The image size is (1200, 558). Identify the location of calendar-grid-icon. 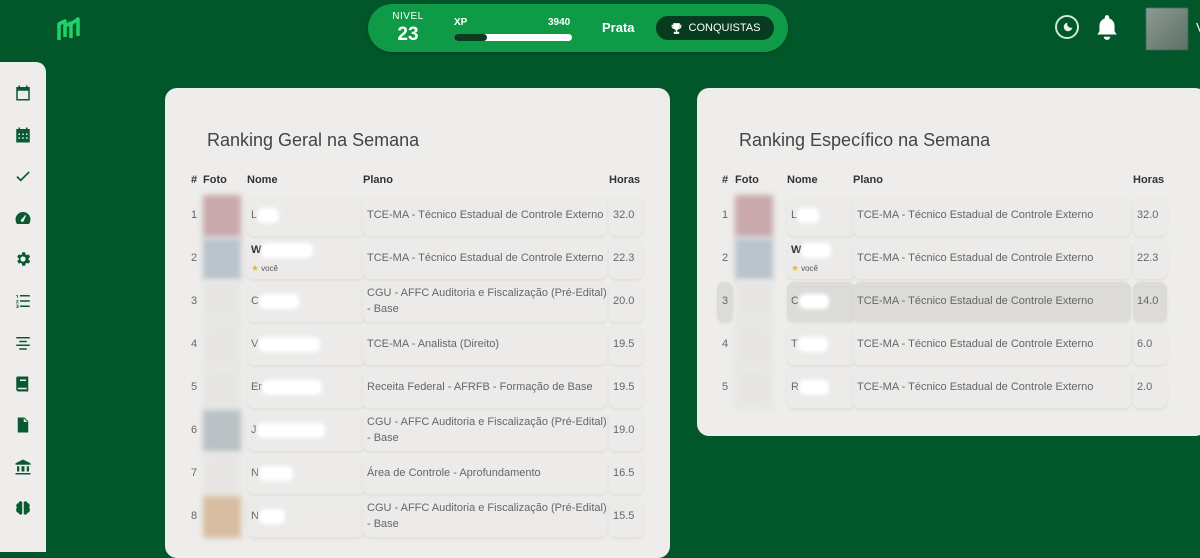
(23, 135).